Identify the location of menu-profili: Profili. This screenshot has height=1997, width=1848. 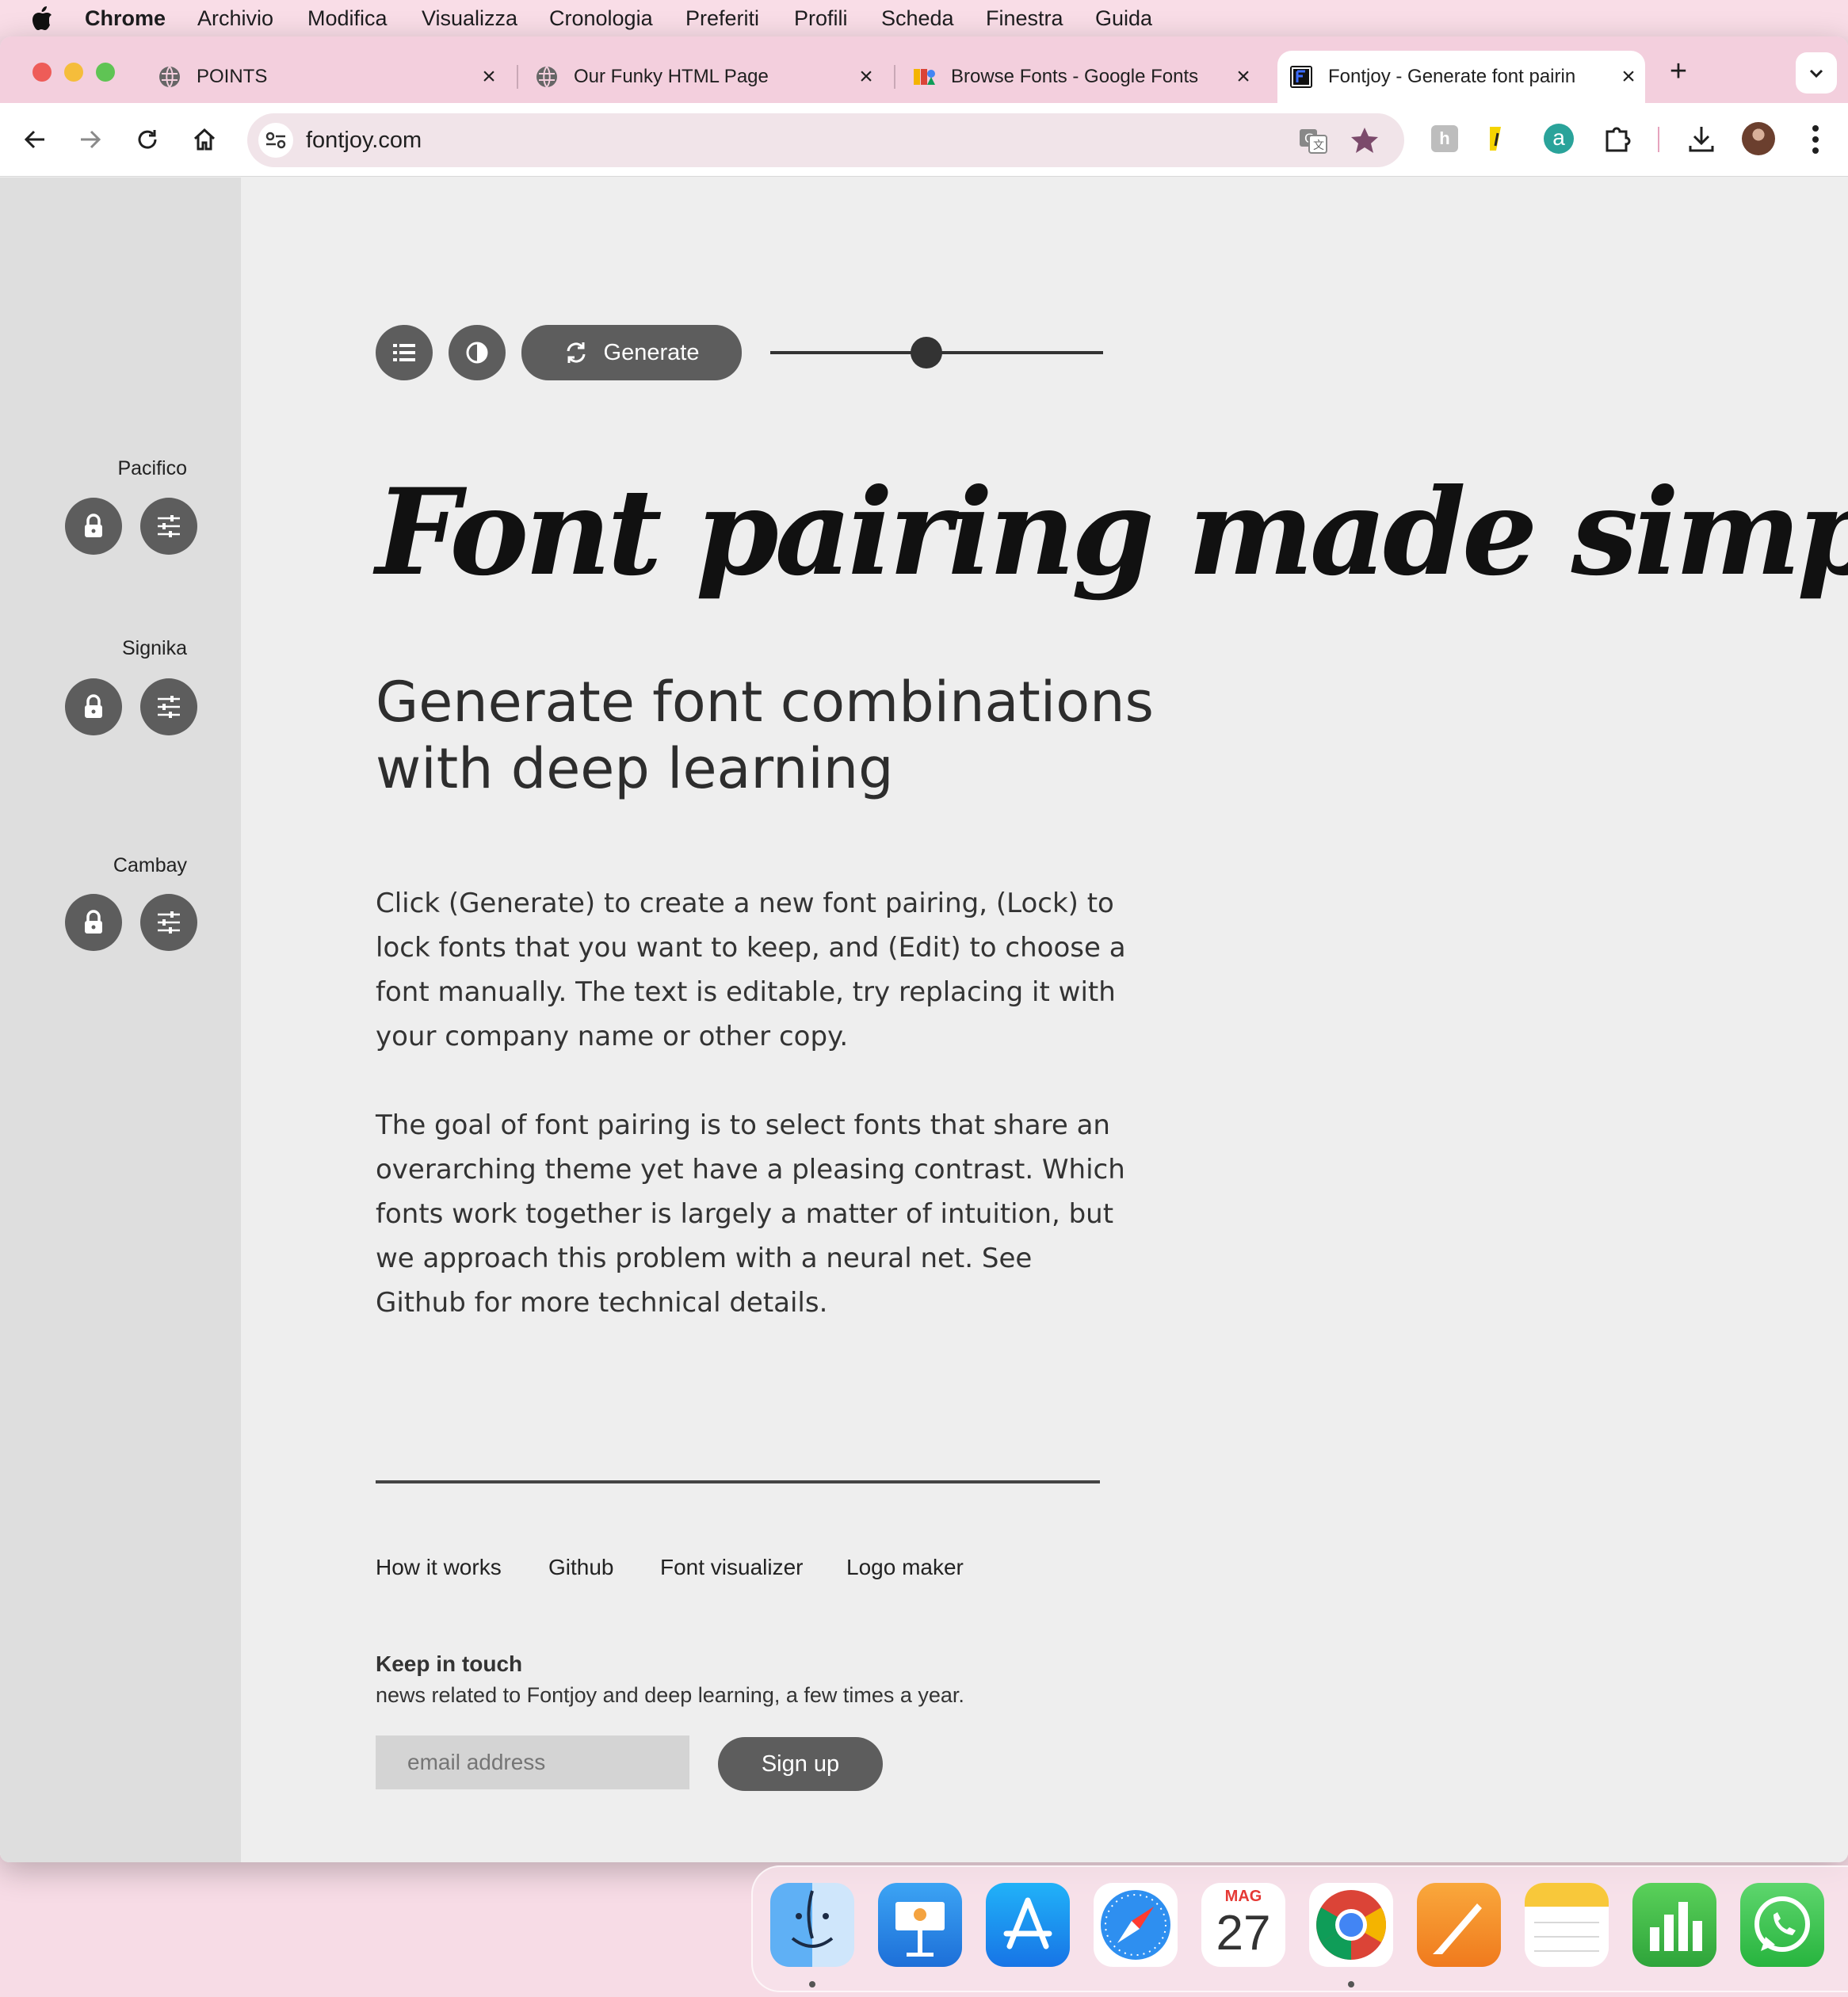
(821, 18).